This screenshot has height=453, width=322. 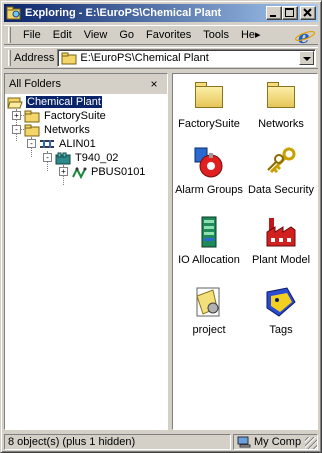 I want to click on resize-grip, so click(x=311, y=443).